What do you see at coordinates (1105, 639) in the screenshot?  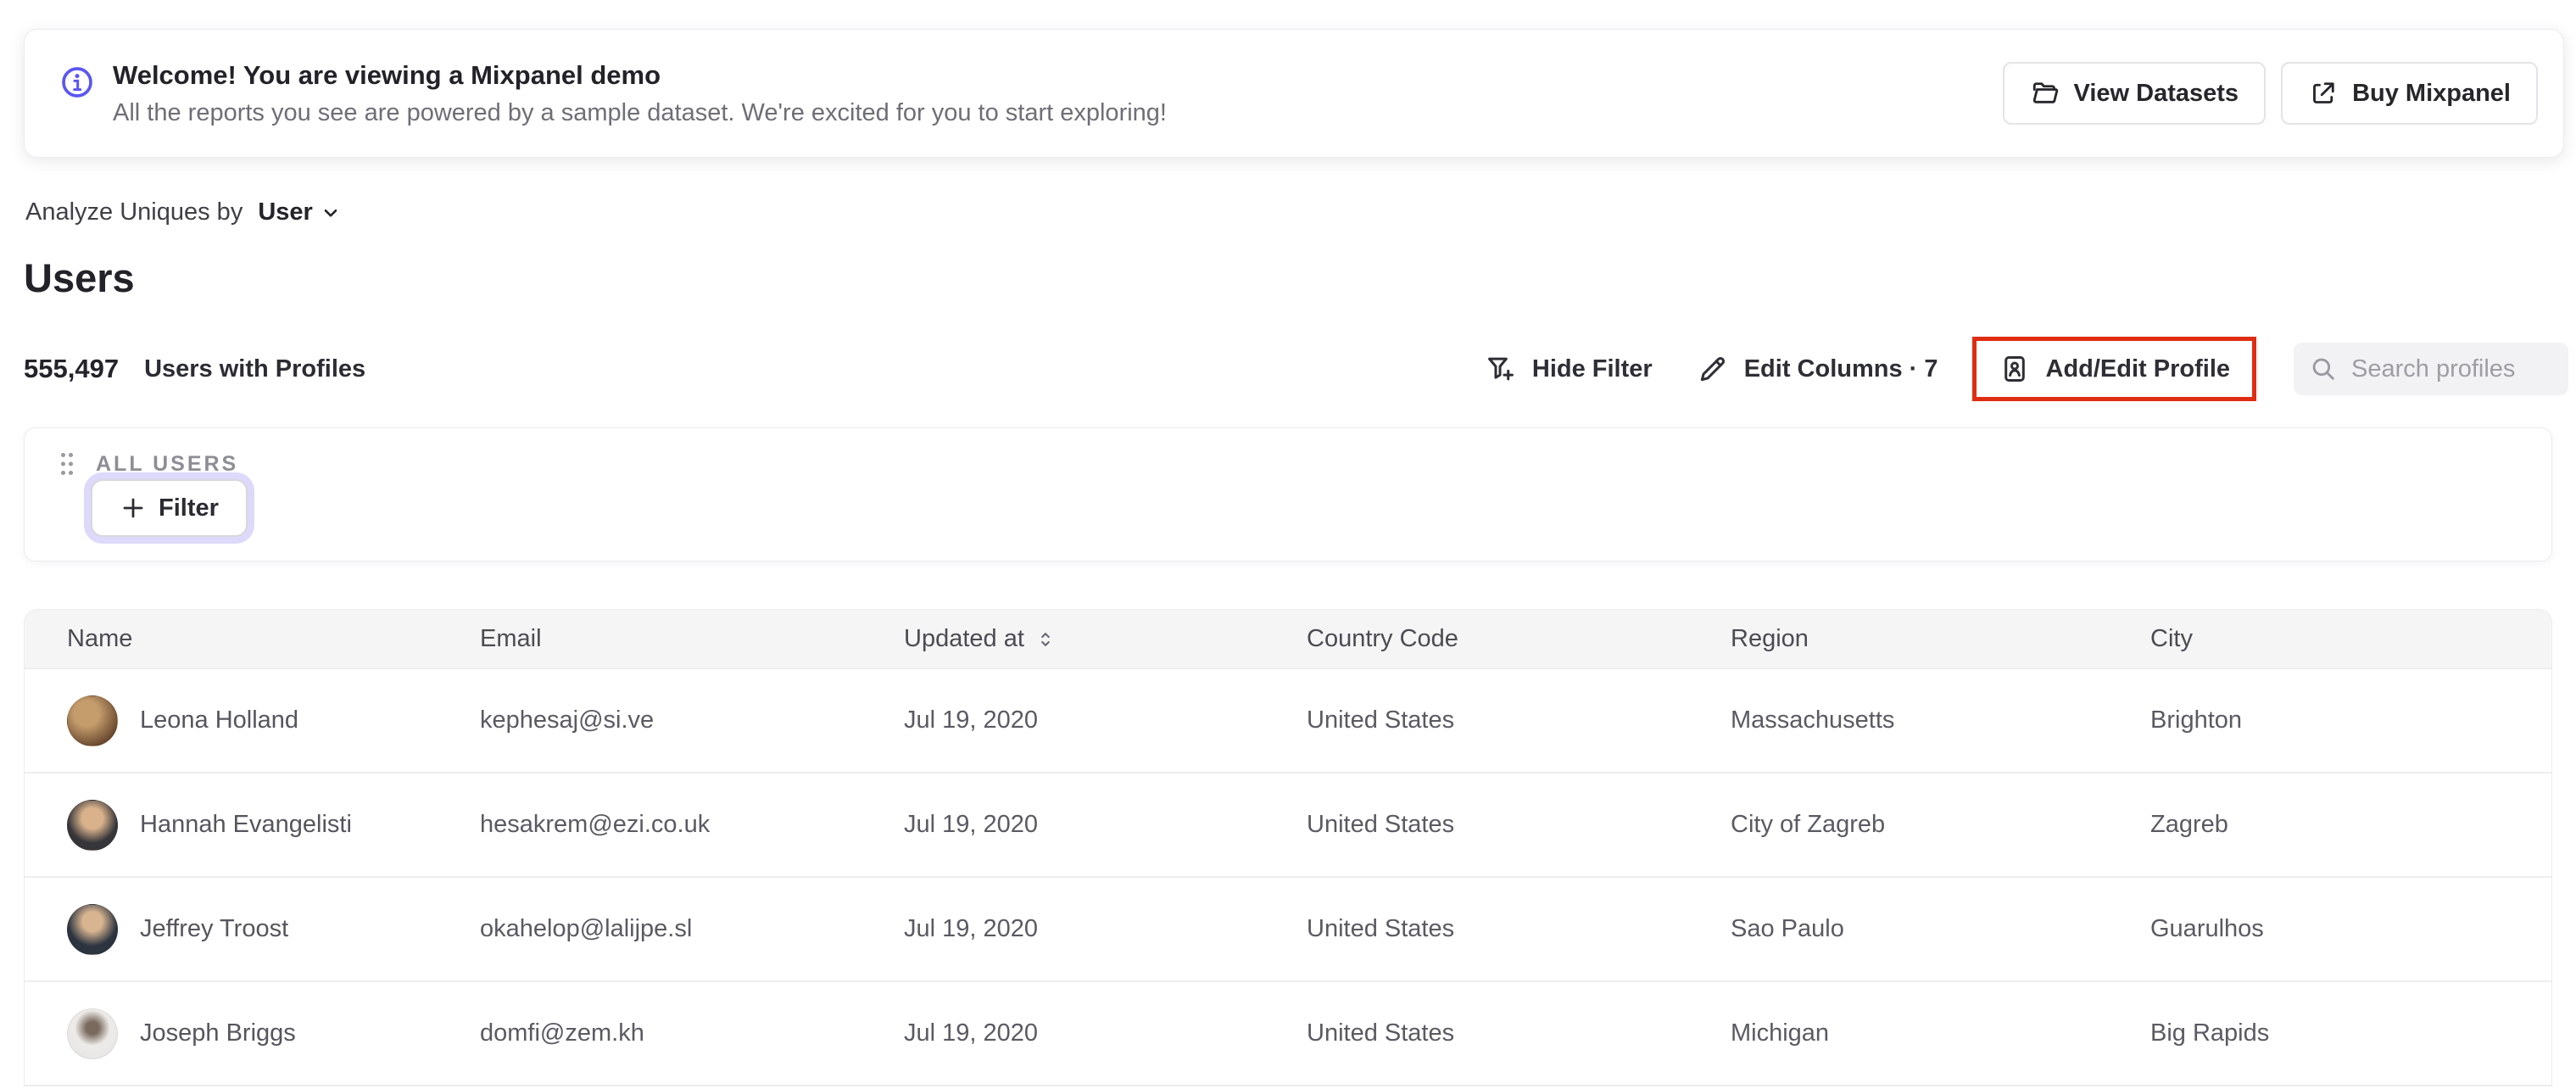 I see `header-updated-at: Updated at` at bounding box center [1105, 639].